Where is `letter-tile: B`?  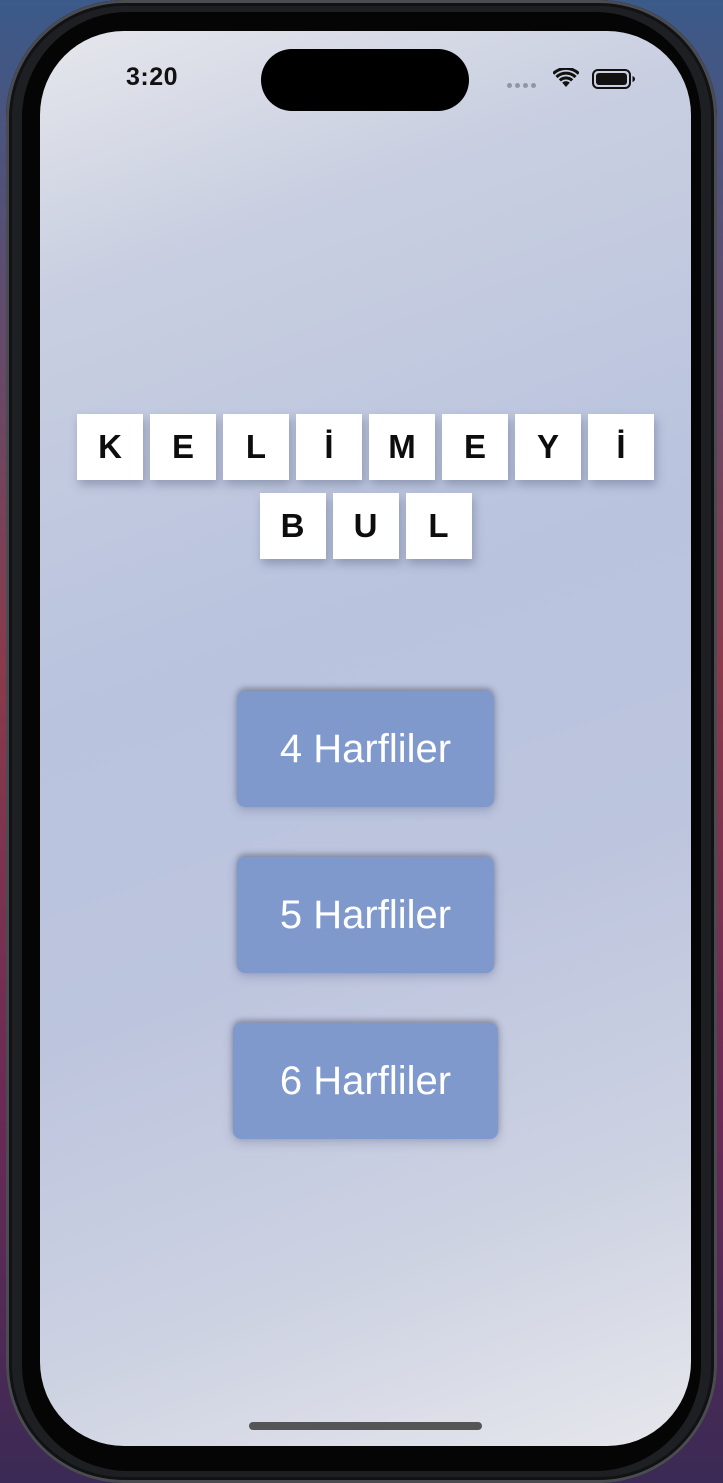 letter-tile: B is located at coordinates (292, 526).